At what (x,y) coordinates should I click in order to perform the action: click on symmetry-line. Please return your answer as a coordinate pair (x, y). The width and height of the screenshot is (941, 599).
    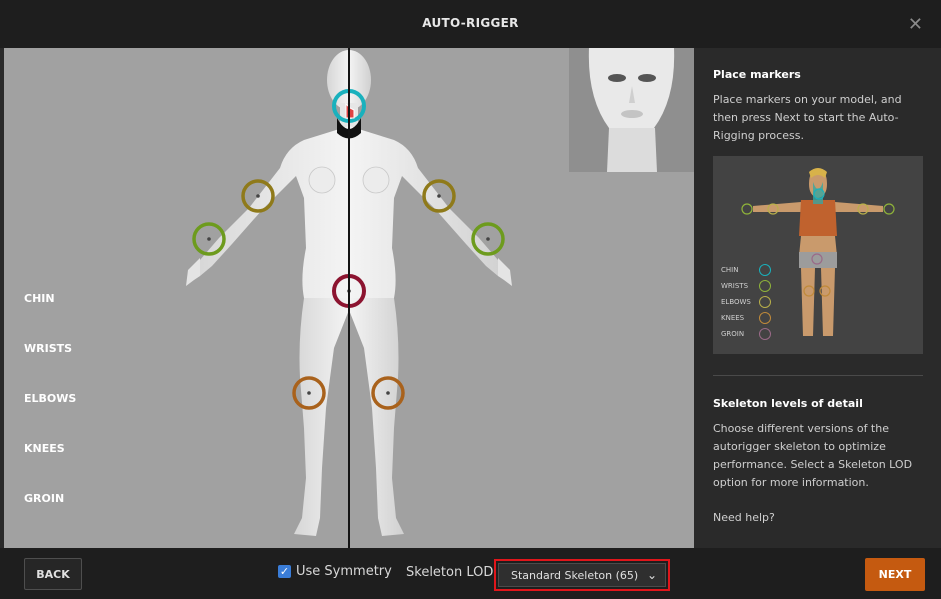
    Looking at the image, I should click on (349, 298).